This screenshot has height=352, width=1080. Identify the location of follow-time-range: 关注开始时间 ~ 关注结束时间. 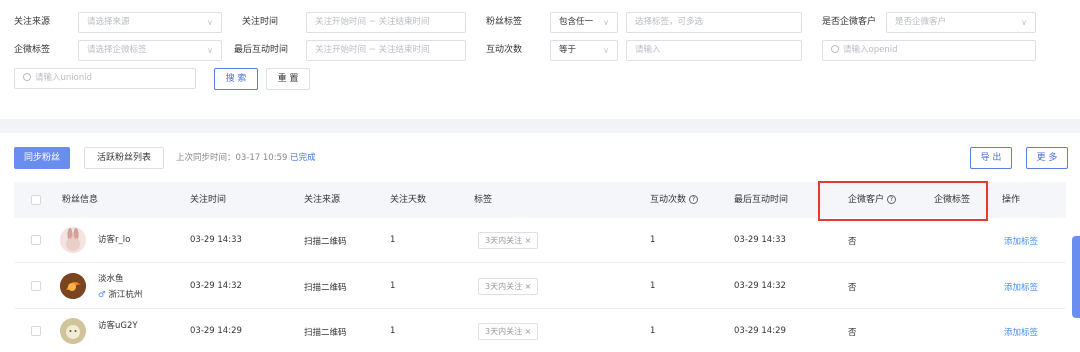
(386, 22).